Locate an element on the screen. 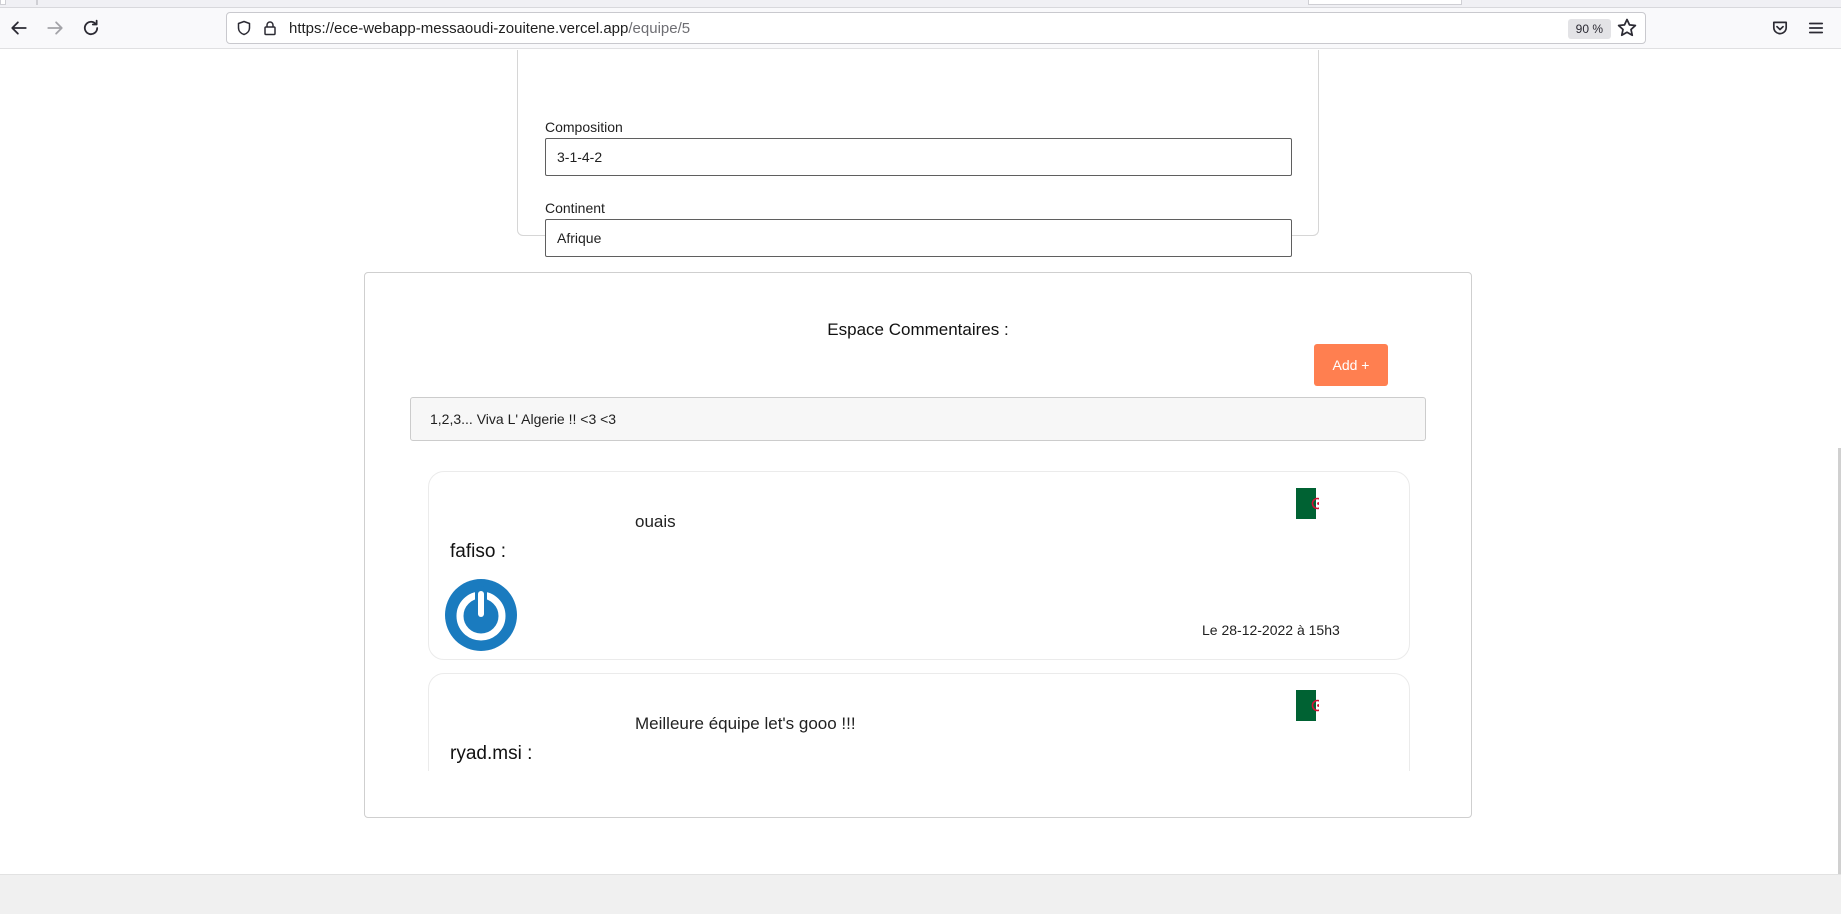 The height and width of the screenshot is (914, 1841). reload-button is located at coordinates (91, 28).